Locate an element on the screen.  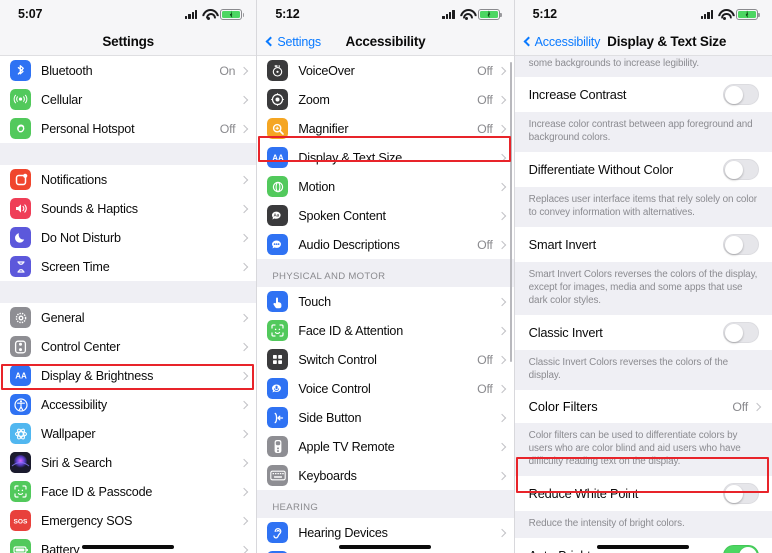
accessibility-row-spoken-content: Aa Spoken Content is located at coordinates (385, 215).